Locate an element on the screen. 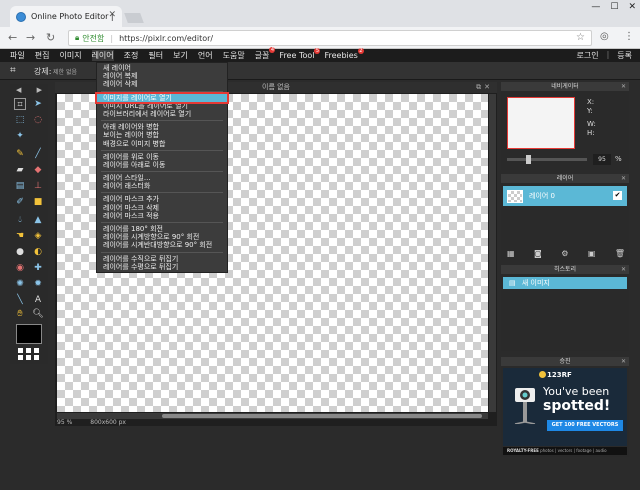  shape-icon: ■ is located at coordinates (38, 202).